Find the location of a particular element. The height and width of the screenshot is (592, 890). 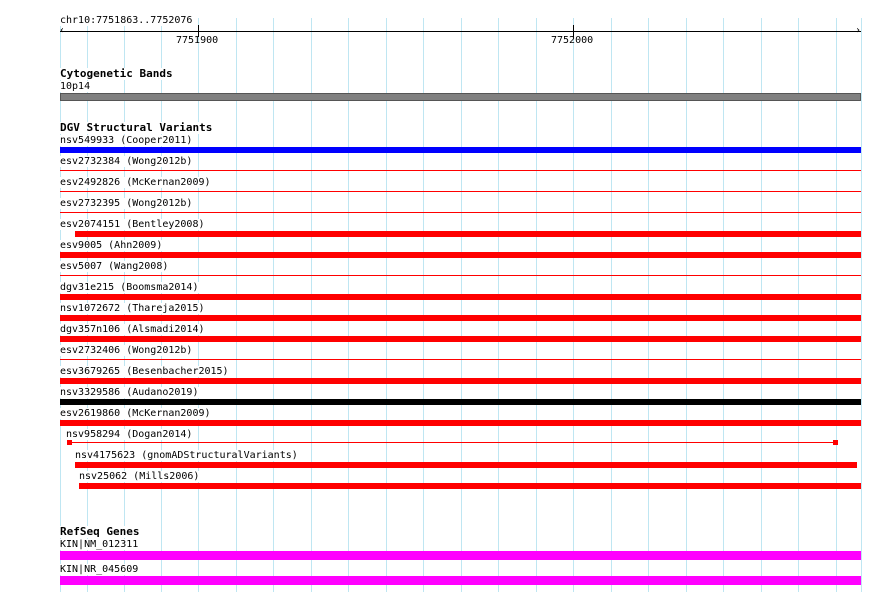

feature-label: esv2492826 (McKernan2009) is located at coordinates (136, 182).